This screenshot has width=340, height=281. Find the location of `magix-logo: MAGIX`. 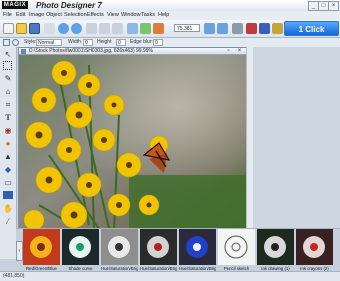

magix-logo: MAGIX is located at coordinates (15, 5).